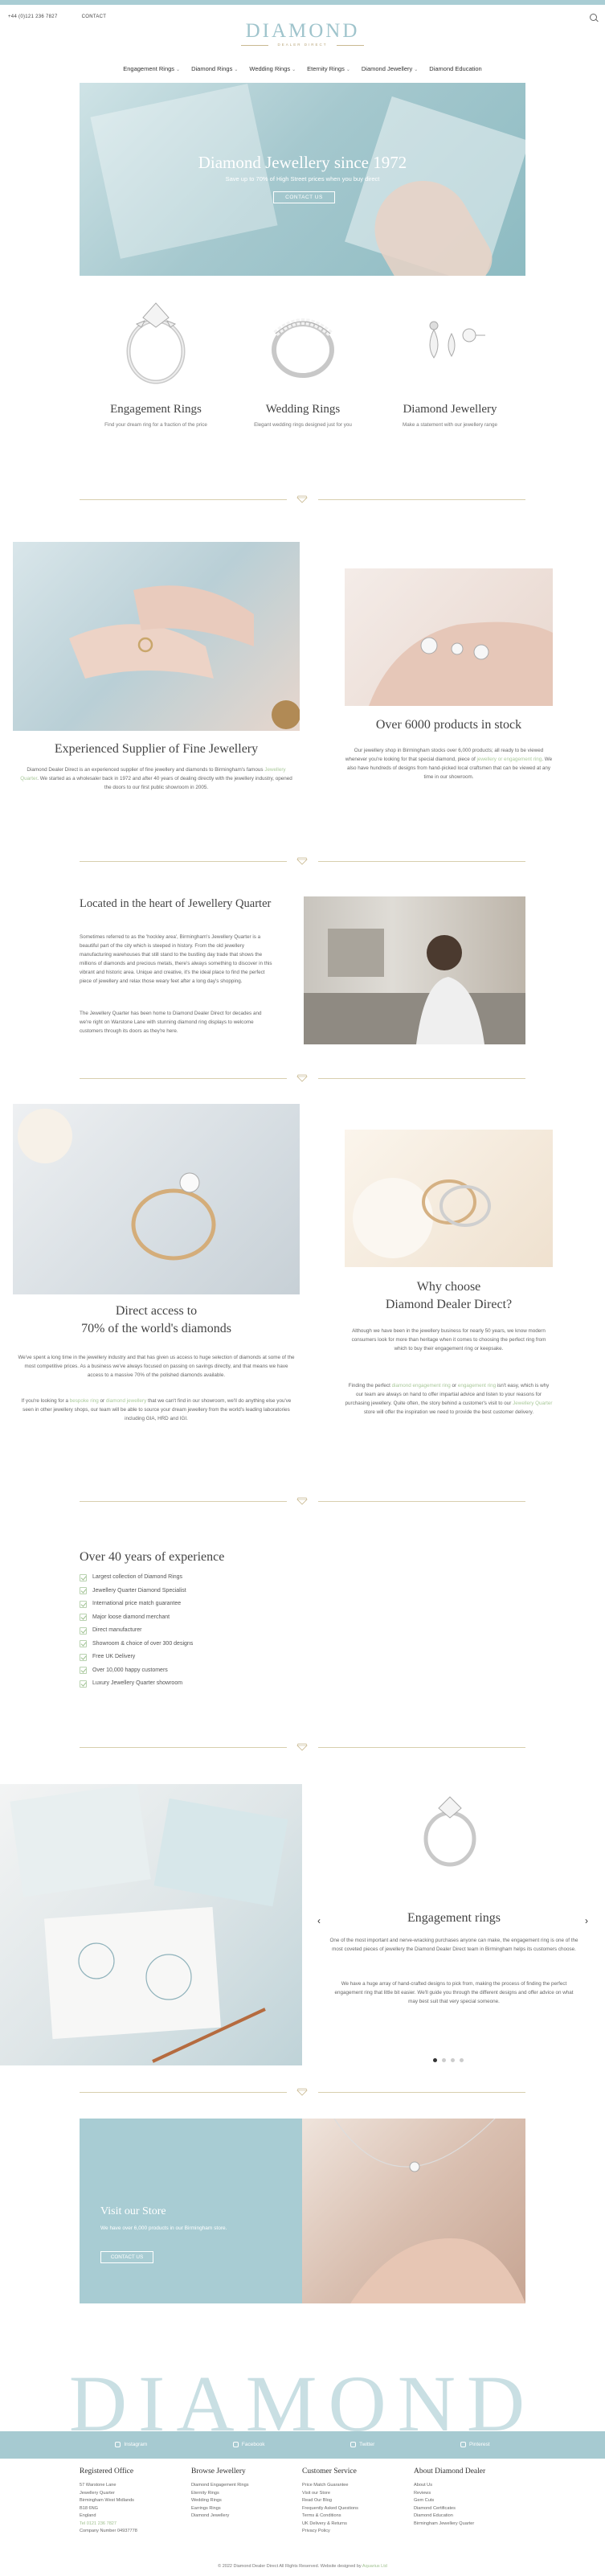  Describe the element at coordinates (354, 2501) in the screenshot. I see `footer-link: Read Our Blog` at that location.